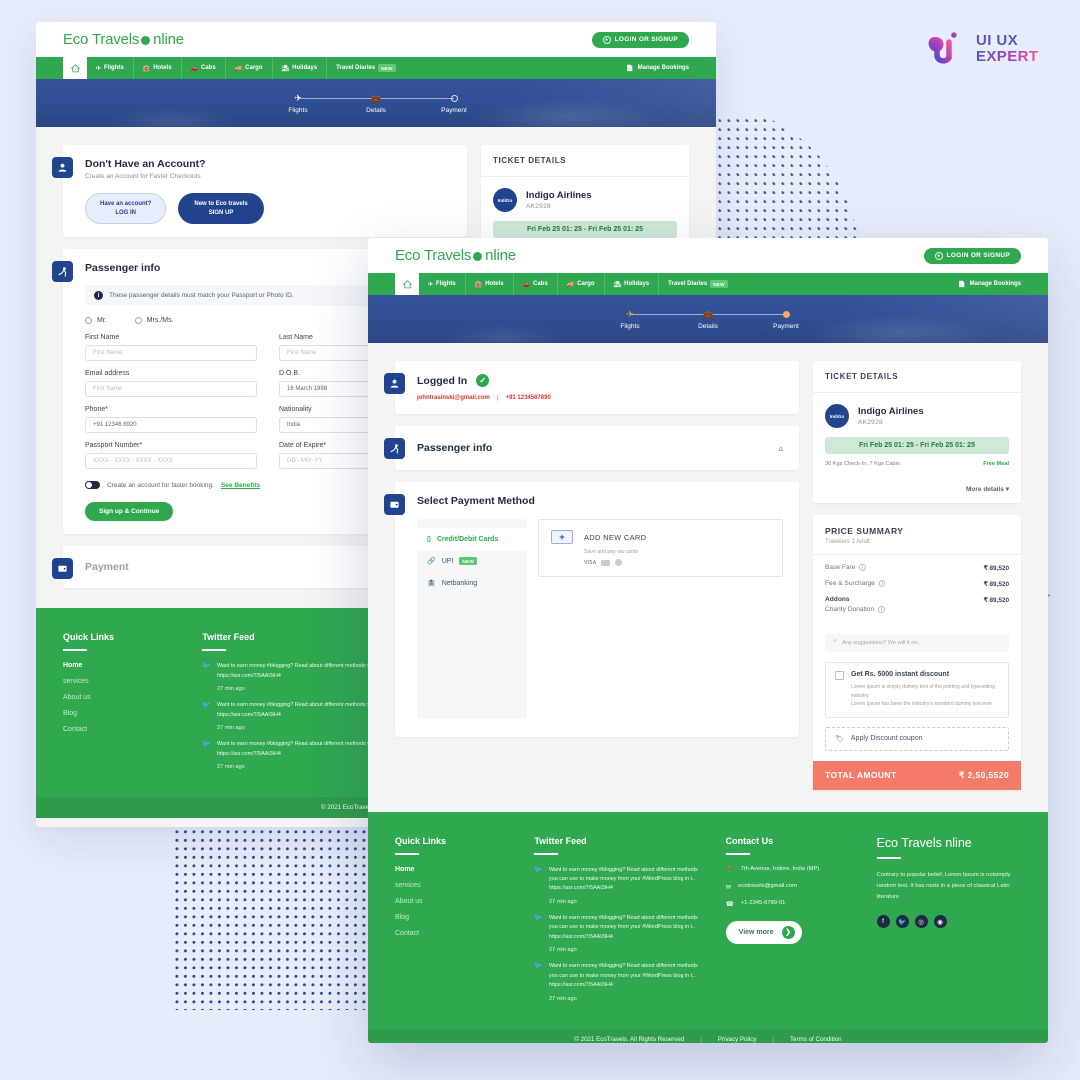 This screenshot has height=1080, width=1080. Describe the element at coordinates (447, 561) in the screenshot. I see `payment-method-label: UPI` at that location.